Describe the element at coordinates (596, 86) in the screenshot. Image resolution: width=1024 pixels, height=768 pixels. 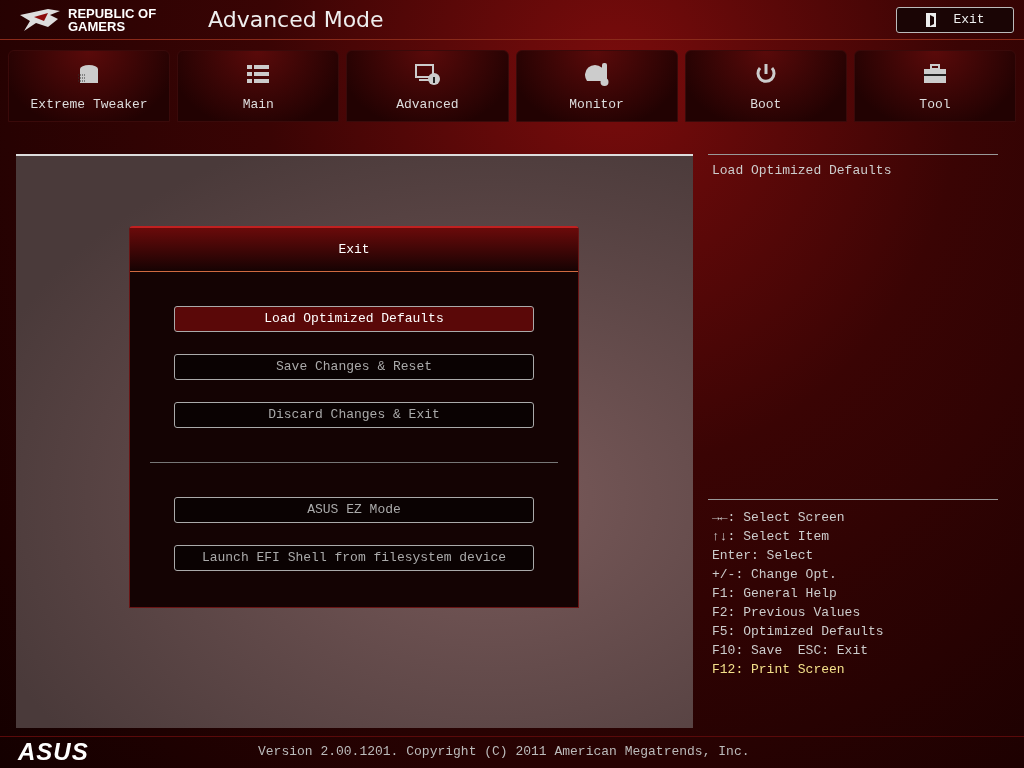
I see `tab: Monitor` at that location.